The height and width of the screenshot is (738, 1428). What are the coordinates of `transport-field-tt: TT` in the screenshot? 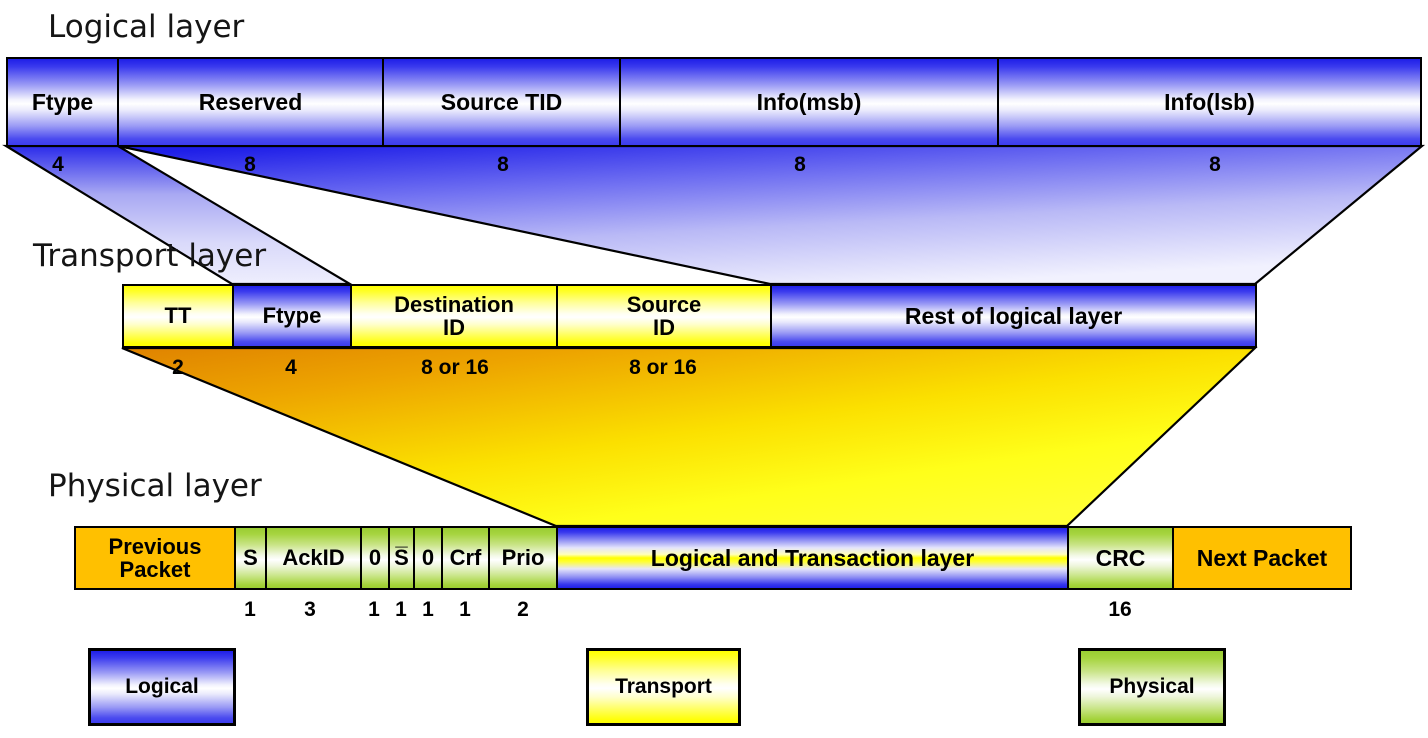 It's located at (178, 316).